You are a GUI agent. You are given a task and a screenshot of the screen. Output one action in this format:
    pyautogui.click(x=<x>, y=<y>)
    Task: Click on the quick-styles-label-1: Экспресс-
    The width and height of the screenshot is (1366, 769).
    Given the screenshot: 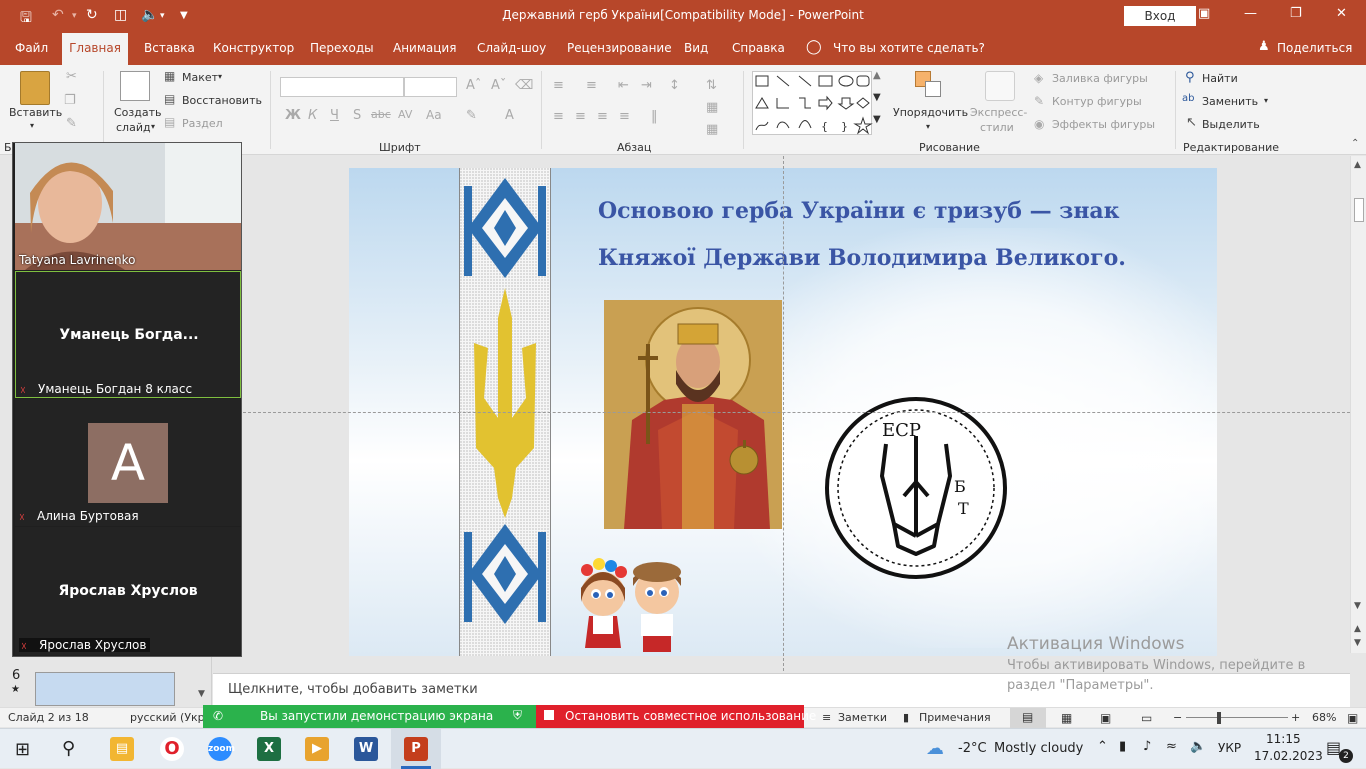 What is the action you would take?
    pyautogui.click(x=998, y=112)
    